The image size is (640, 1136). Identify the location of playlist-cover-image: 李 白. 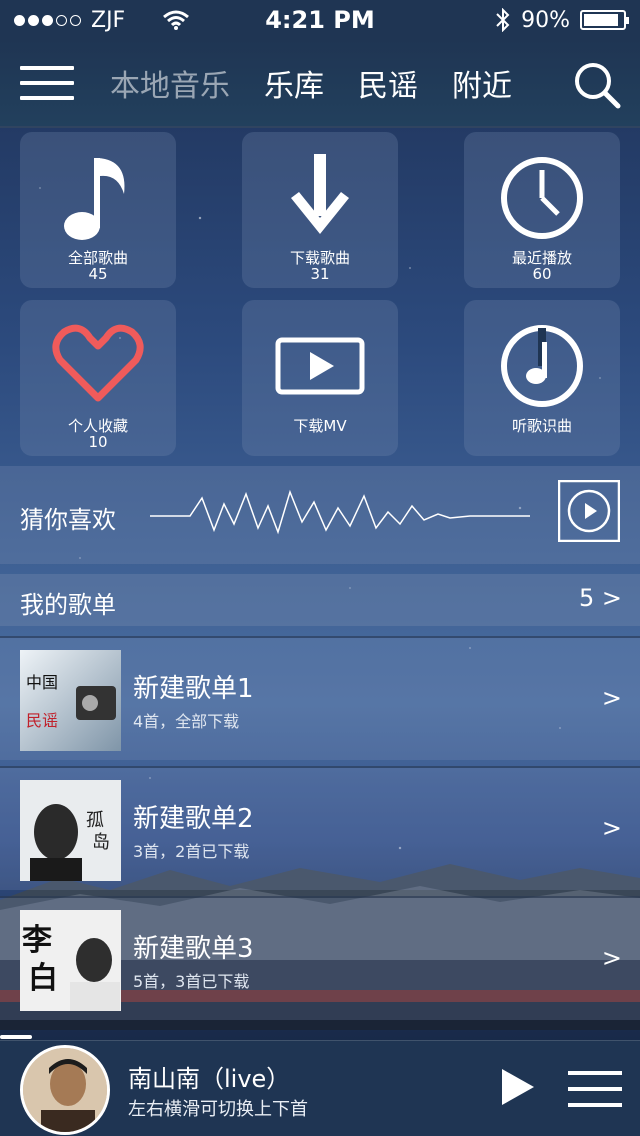
(70, 960).